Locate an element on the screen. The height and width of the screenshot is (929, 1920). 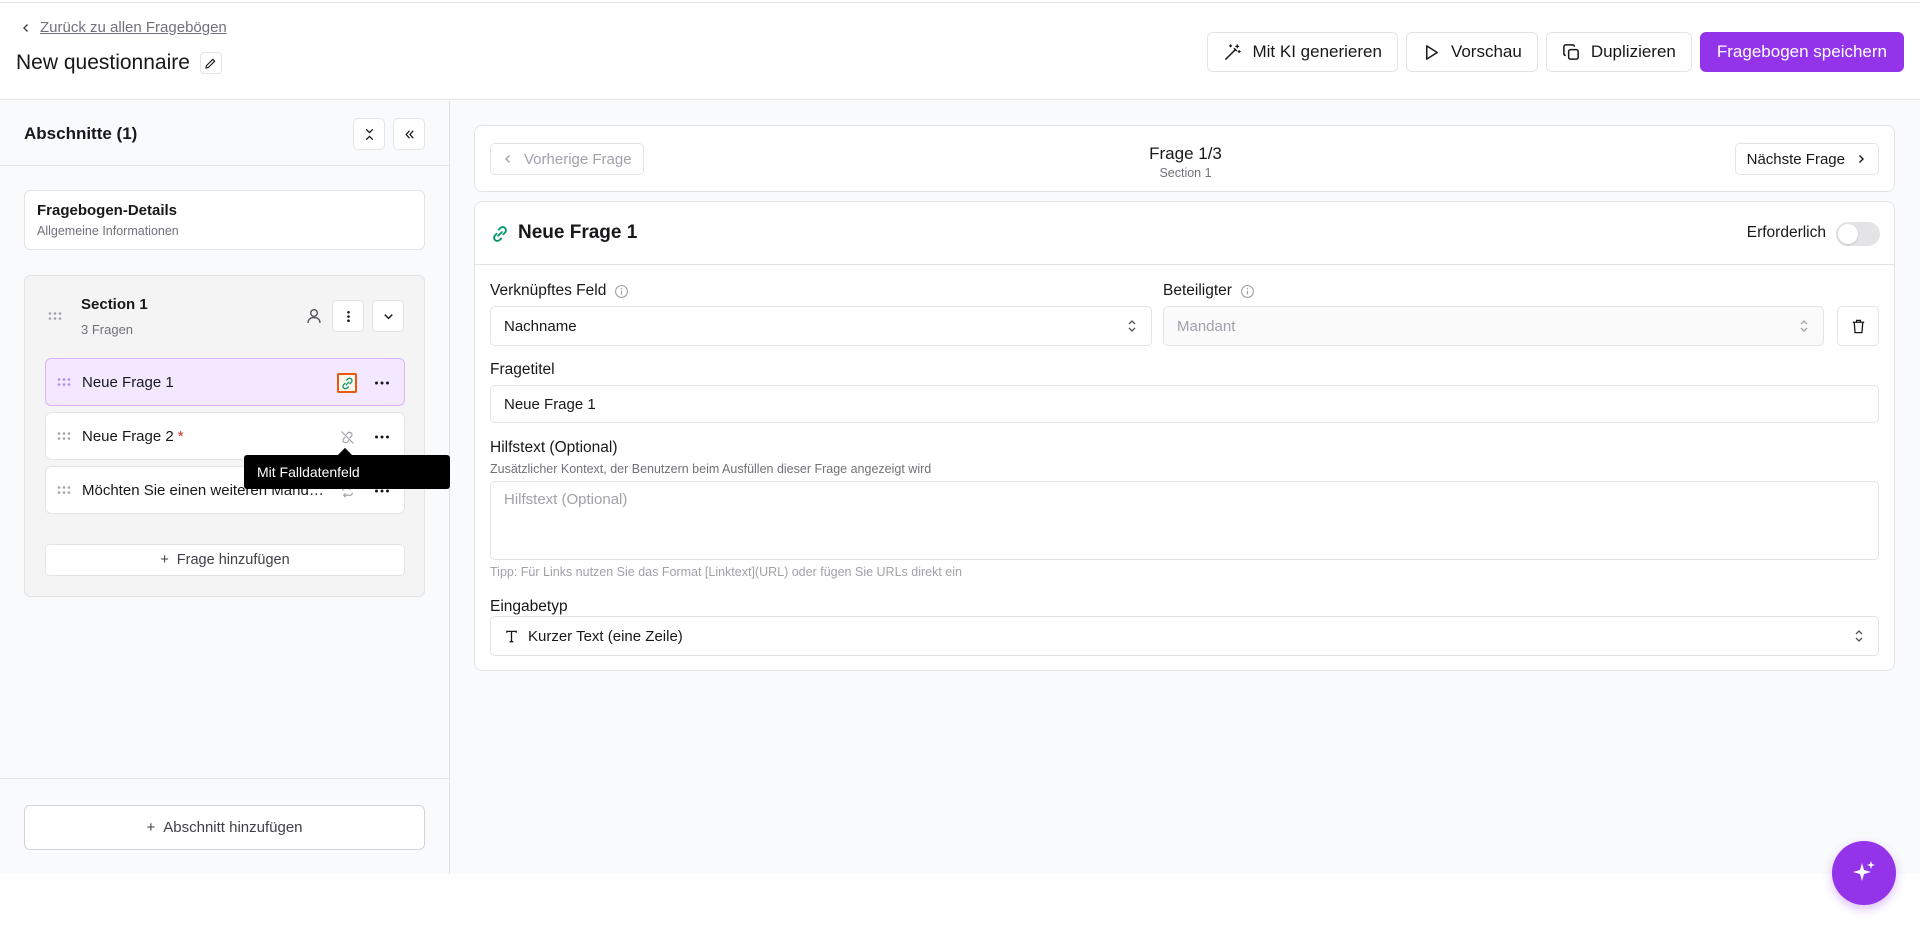
chevron-down-icon is located at coordinates (388, 316).